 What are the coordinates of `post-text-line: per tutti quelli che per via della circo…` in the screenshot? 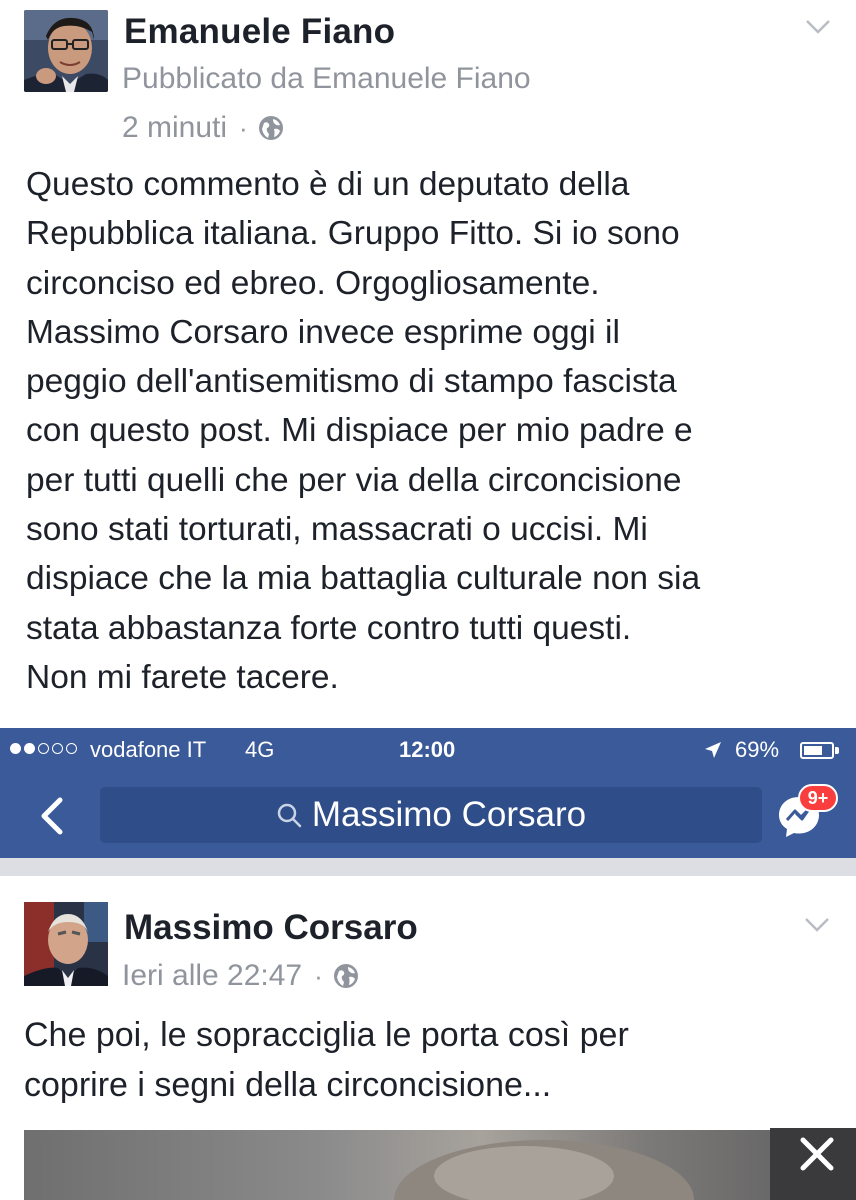 It's located at (354, 480).